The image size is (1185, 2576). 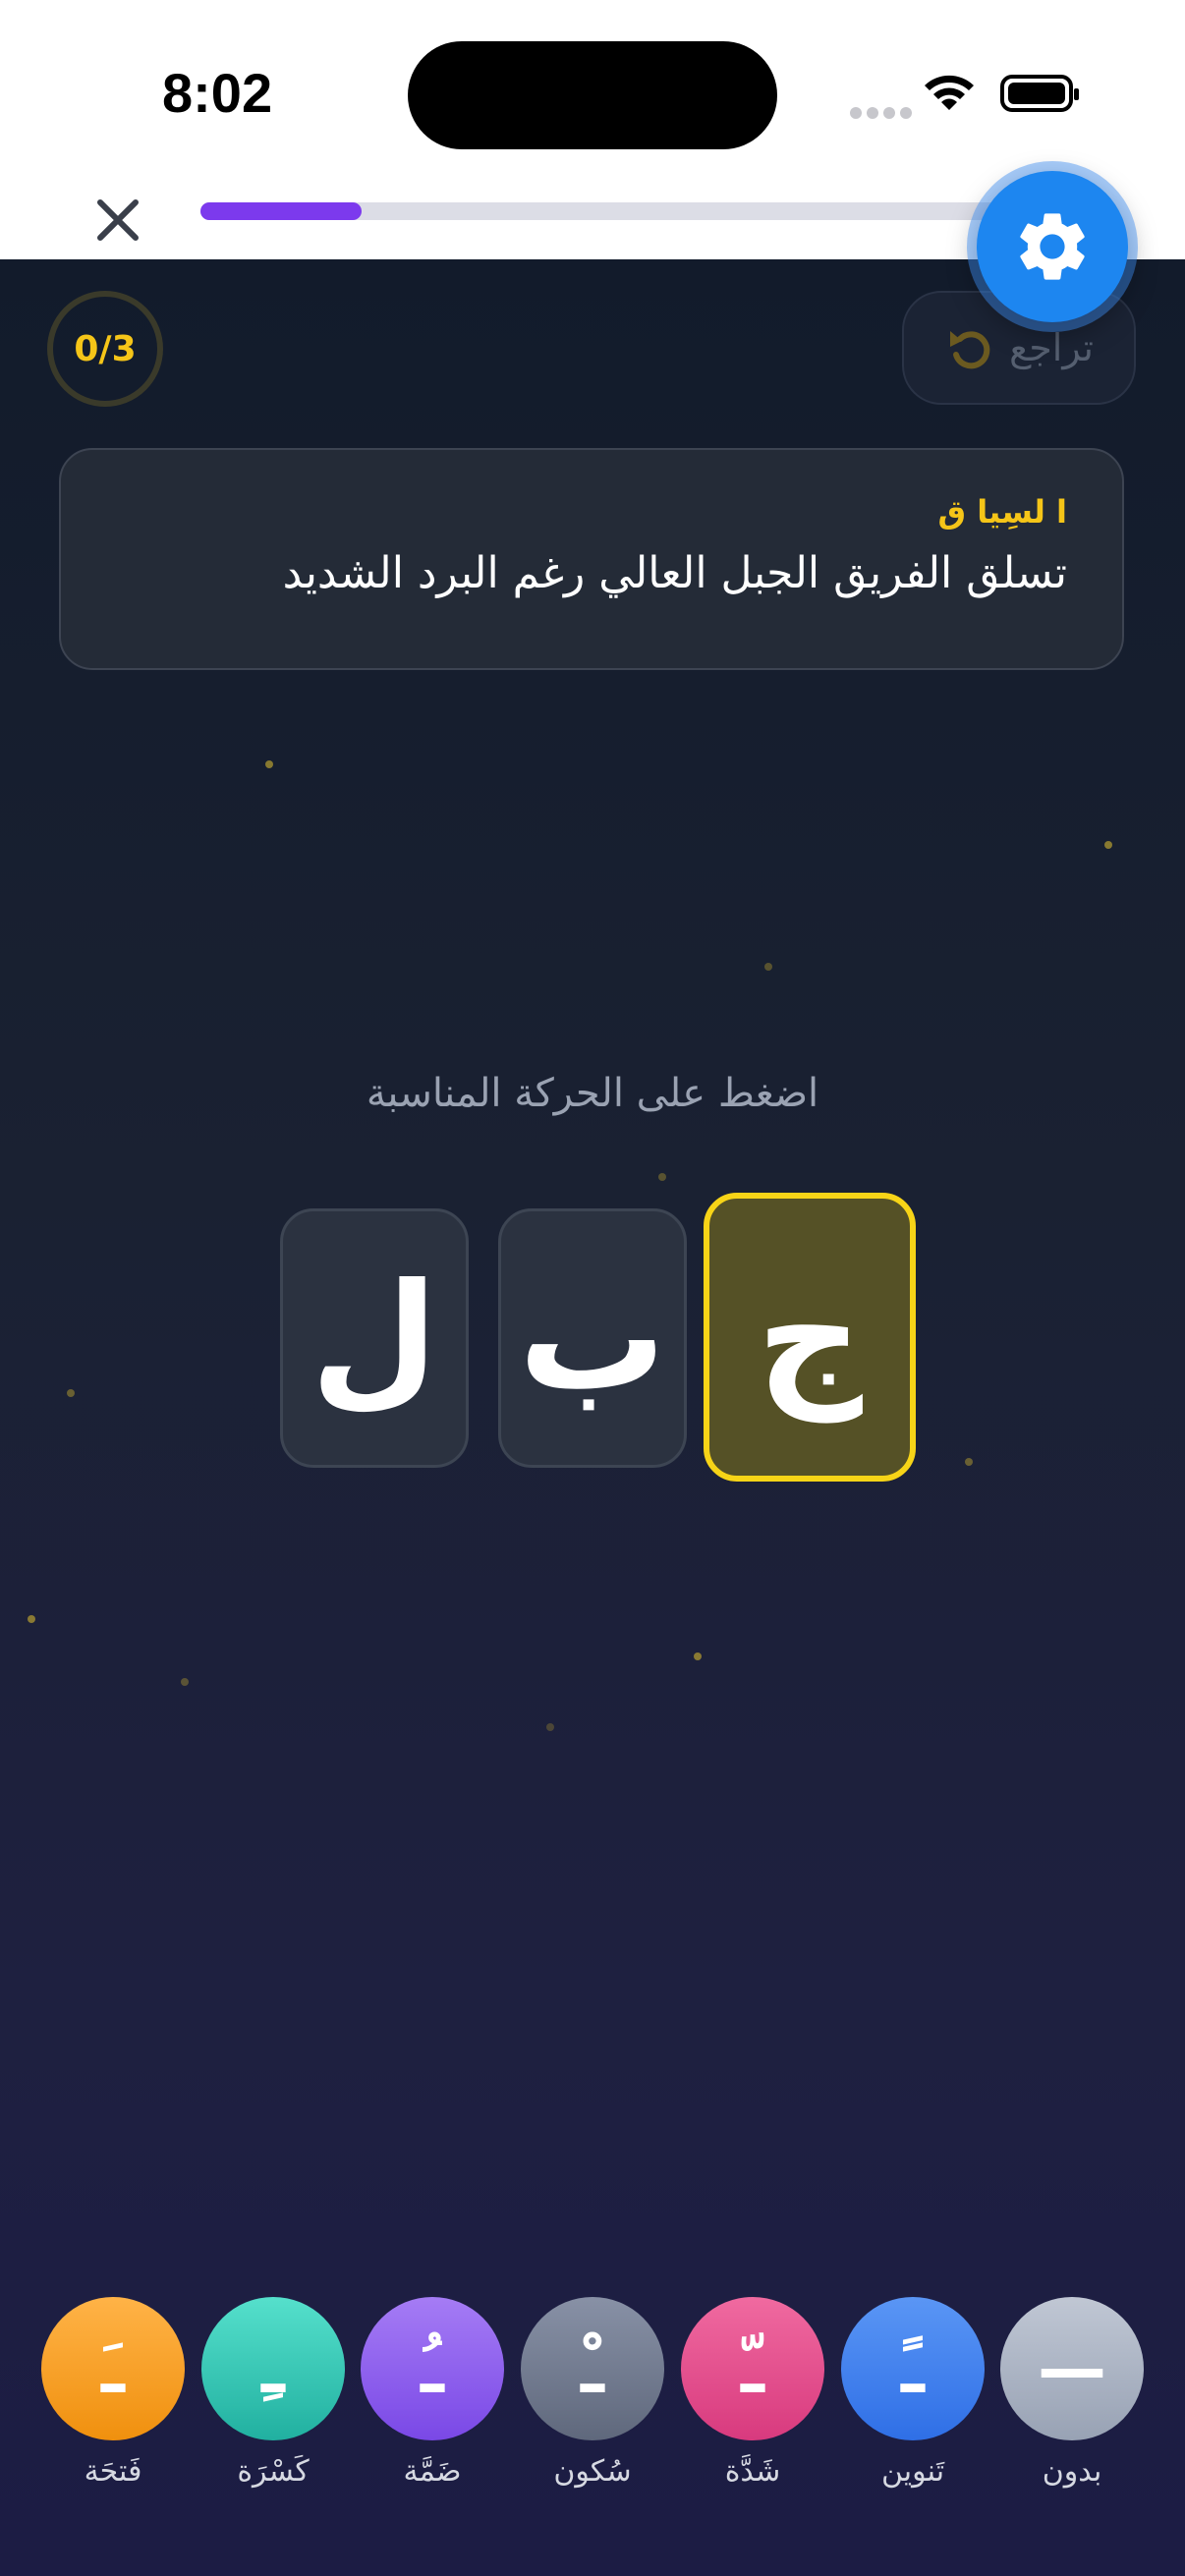 What do you see at coordinates (113, 2471) in the screenshot?
I see `haraka-label: فَتحَة` at bounding box center [113, 2471].